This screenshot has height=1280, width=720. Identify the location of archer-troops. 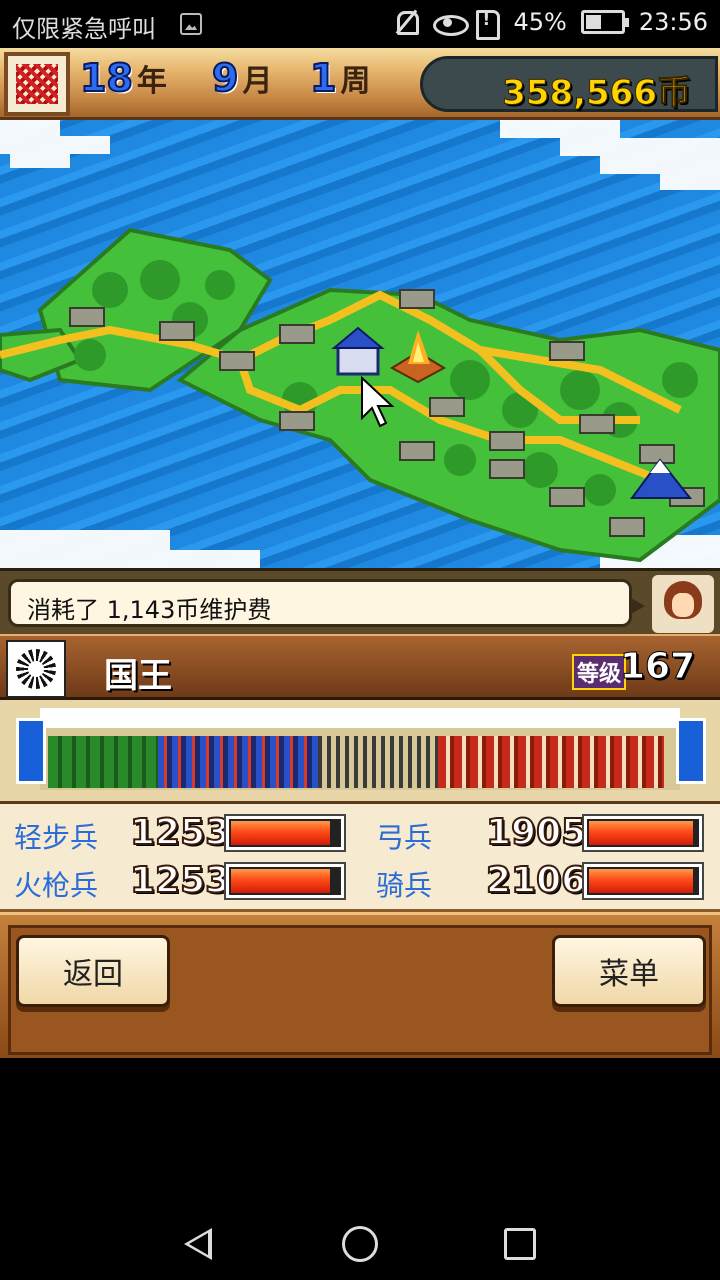
(238, 762).